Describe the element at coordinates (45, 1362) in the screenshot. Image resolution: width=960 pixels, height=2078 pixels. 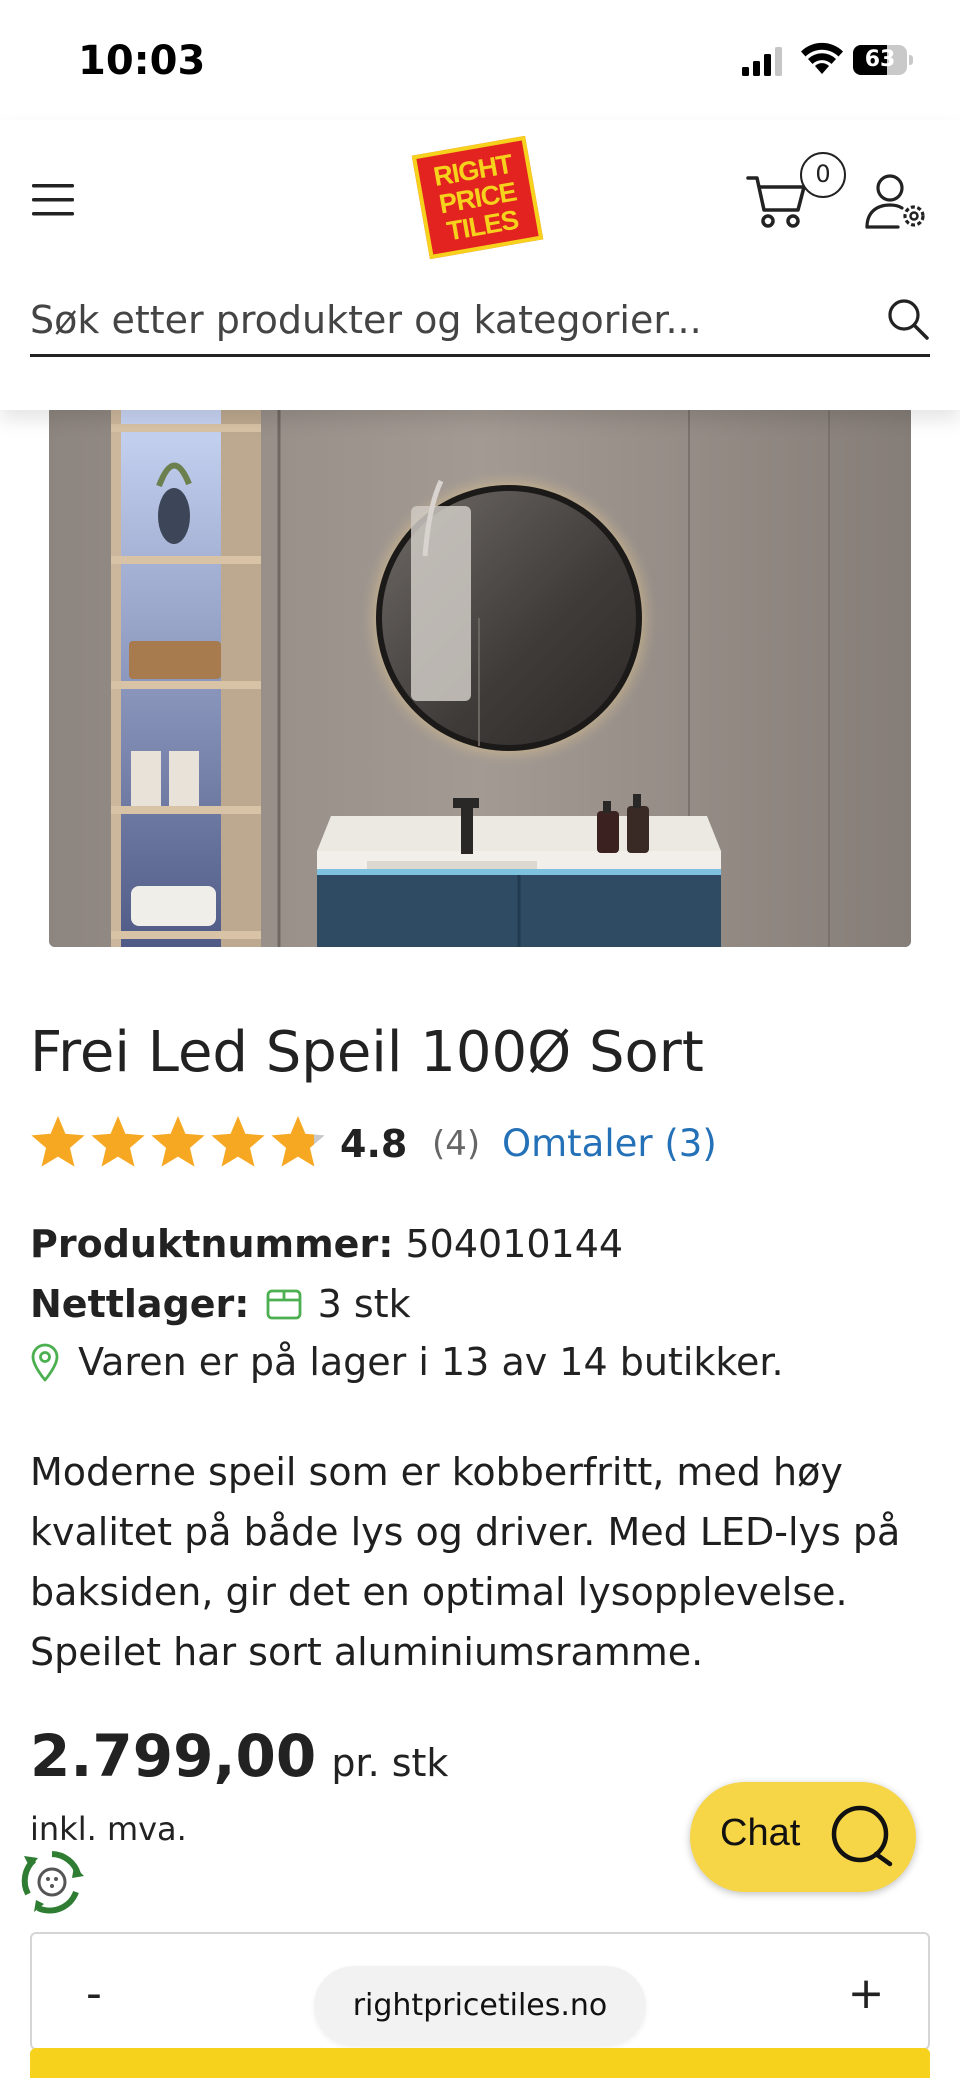
I see `map-pin-icon` at that location.